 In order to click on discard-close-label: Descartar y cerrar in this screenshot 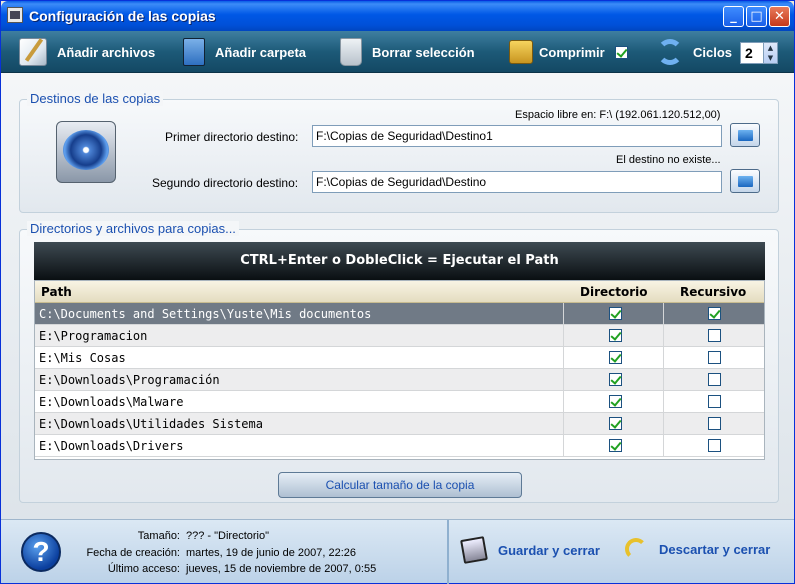, I will do `click(715, 549)`.